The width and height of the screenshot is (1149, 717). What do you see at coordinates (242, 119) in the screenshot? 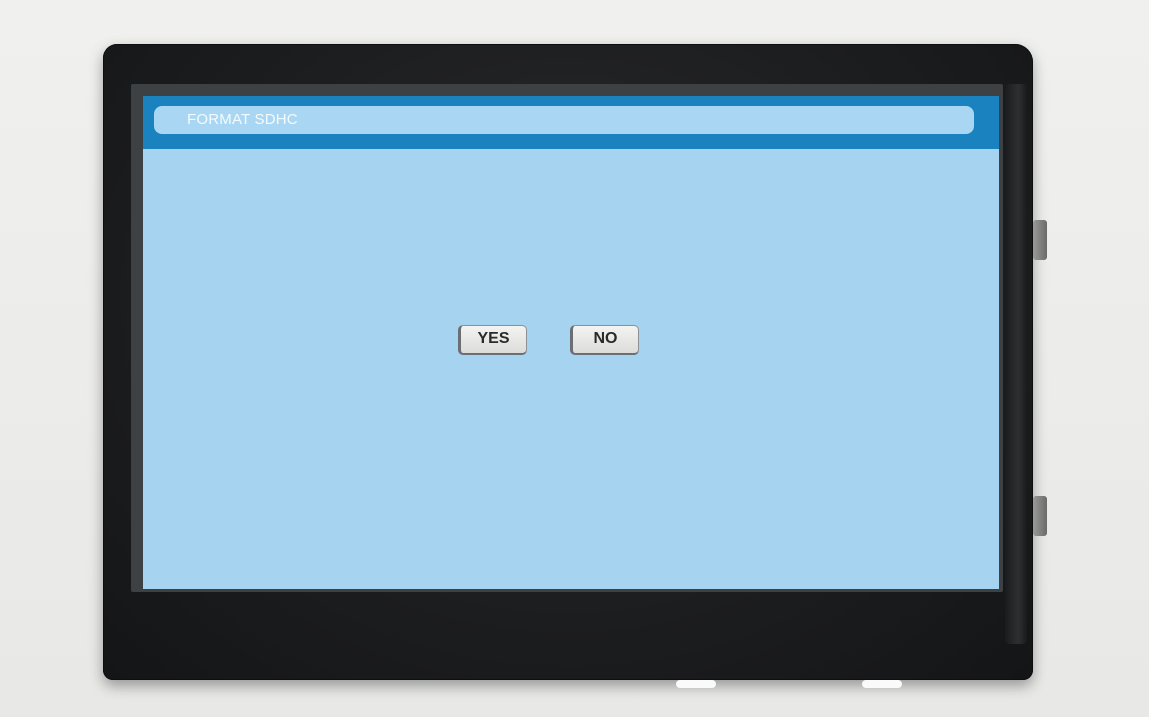
I see `screen-title: FORMAT SDHC` at bounding box center [242, 119].